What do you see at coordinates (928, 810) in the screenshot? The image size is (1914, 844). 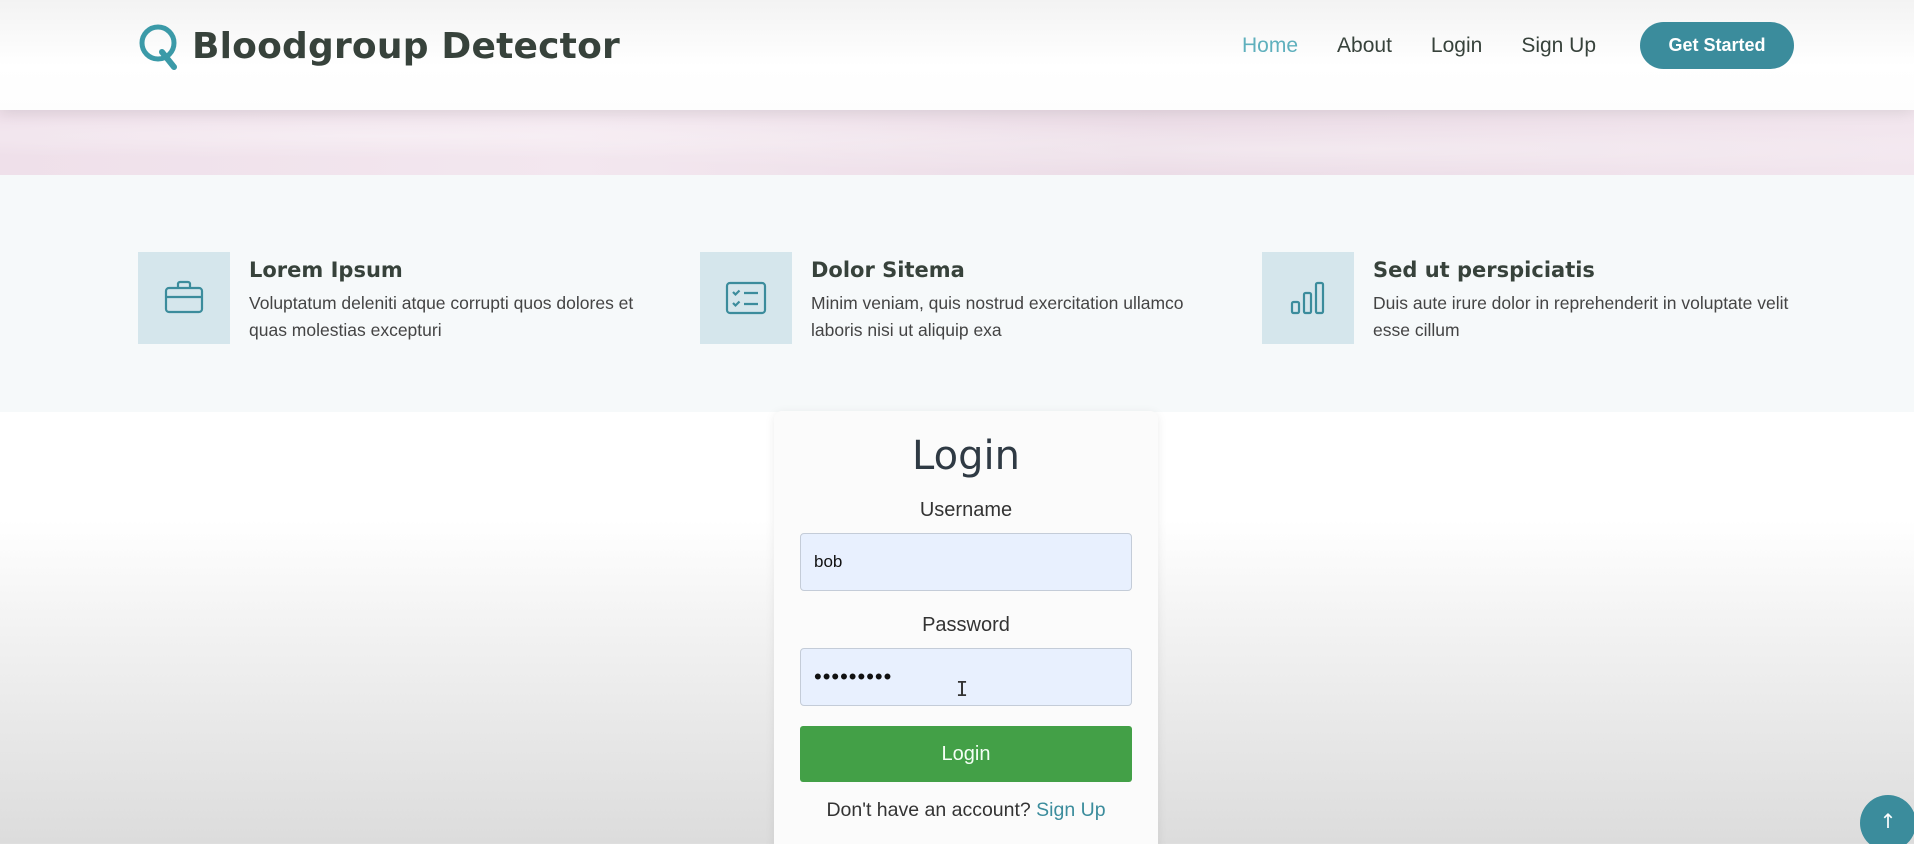 I see `signup-prompt-text: Don't have an account?` at bounding box center [928, 810].